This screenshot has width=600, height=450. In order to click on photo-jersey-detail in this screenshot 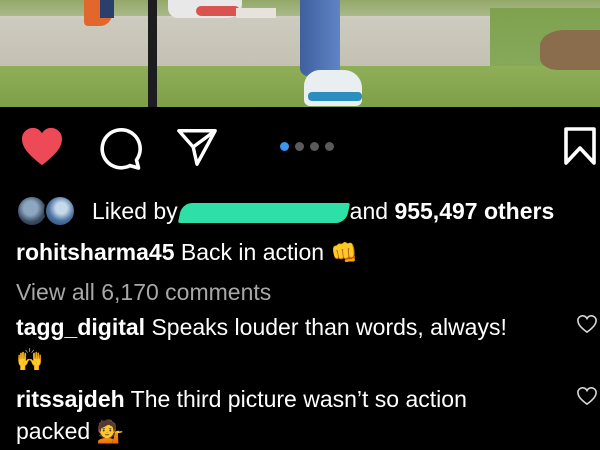, I will do `click(107, 9)`.